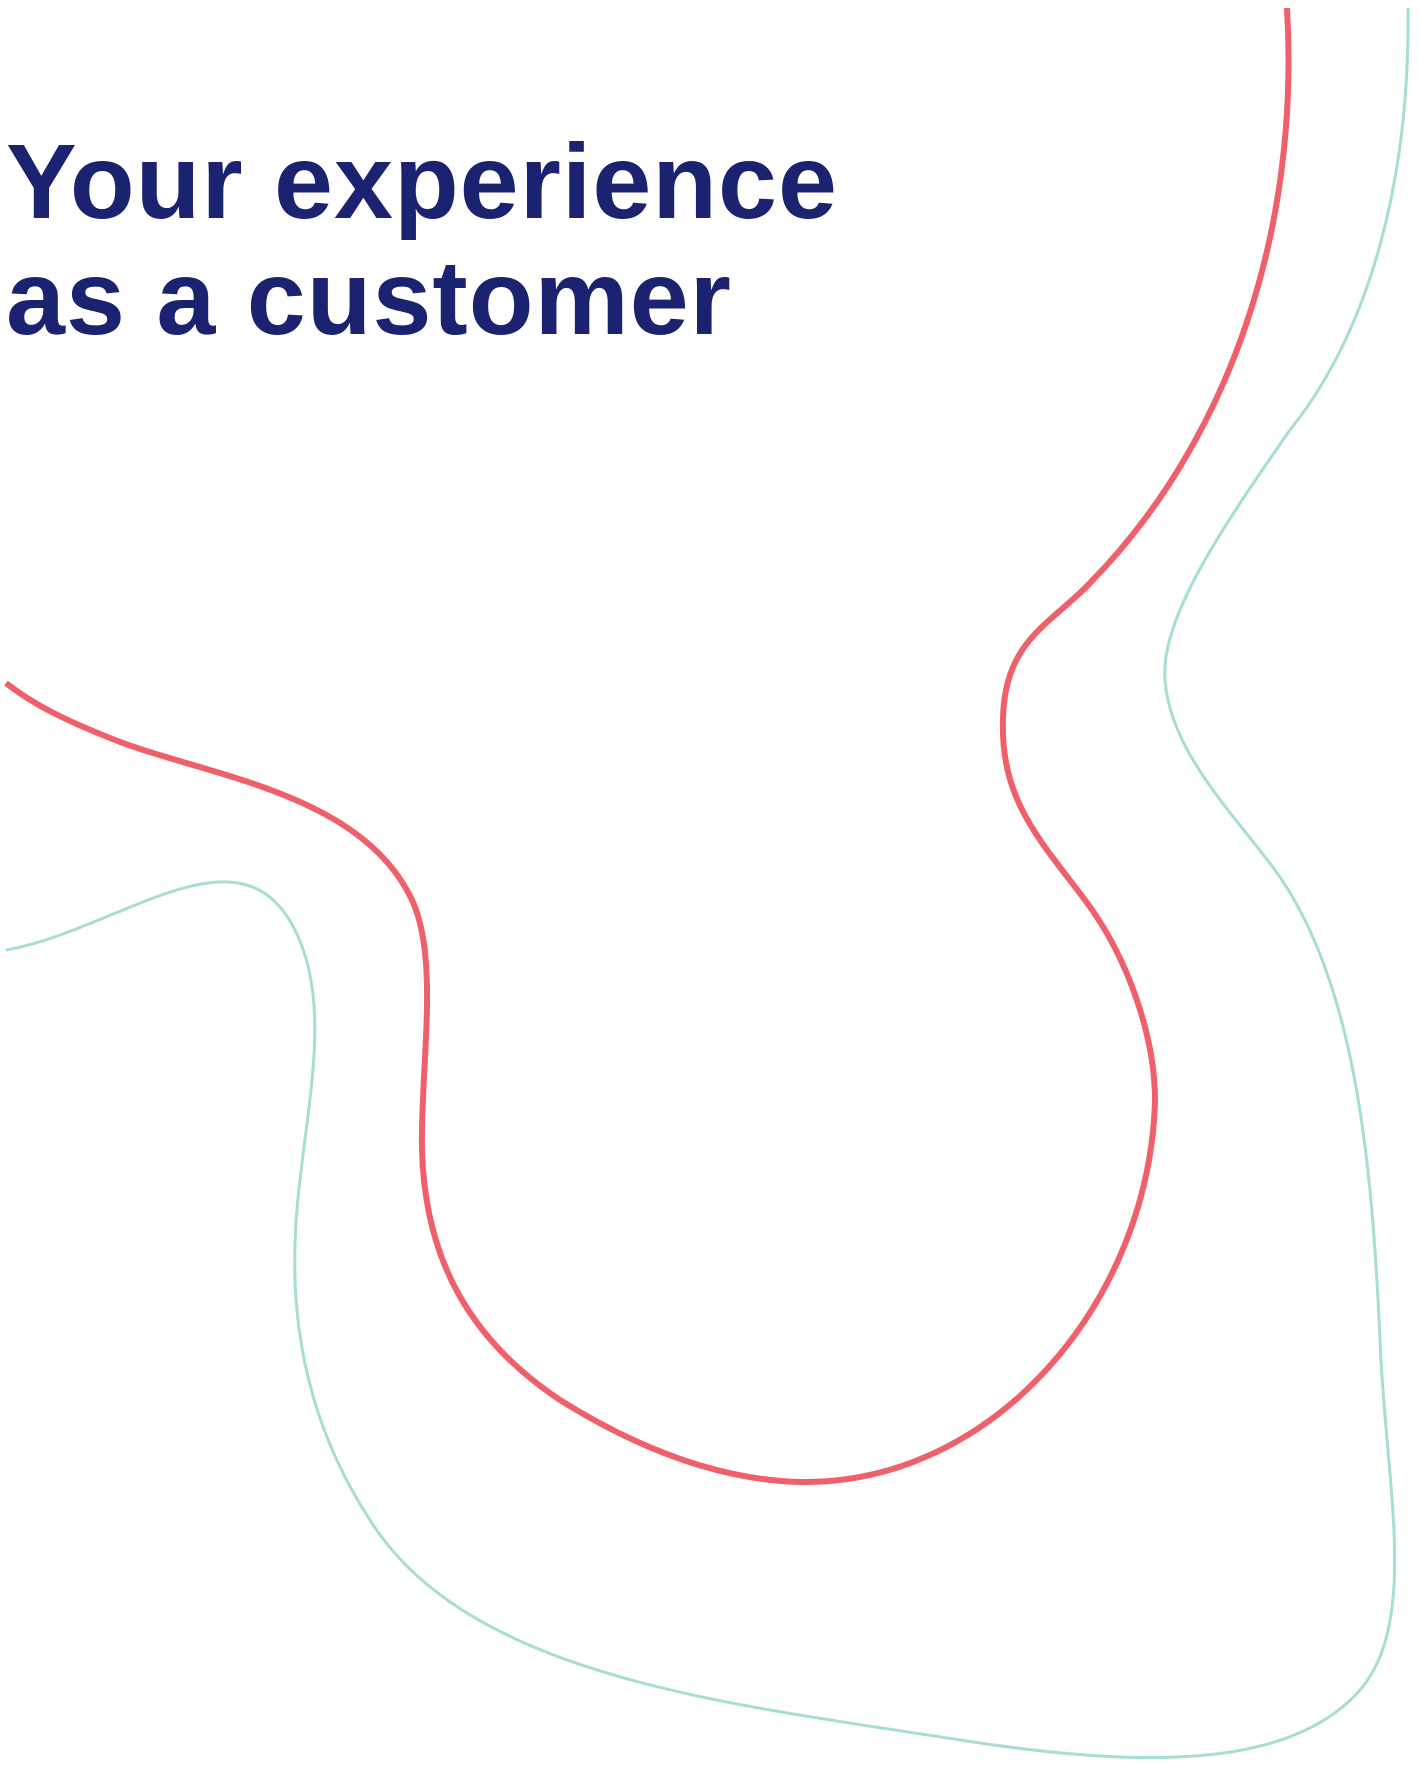 The image size is (1419, 1769). I want to click on title-line-1: Your experience, so click(422, 182).